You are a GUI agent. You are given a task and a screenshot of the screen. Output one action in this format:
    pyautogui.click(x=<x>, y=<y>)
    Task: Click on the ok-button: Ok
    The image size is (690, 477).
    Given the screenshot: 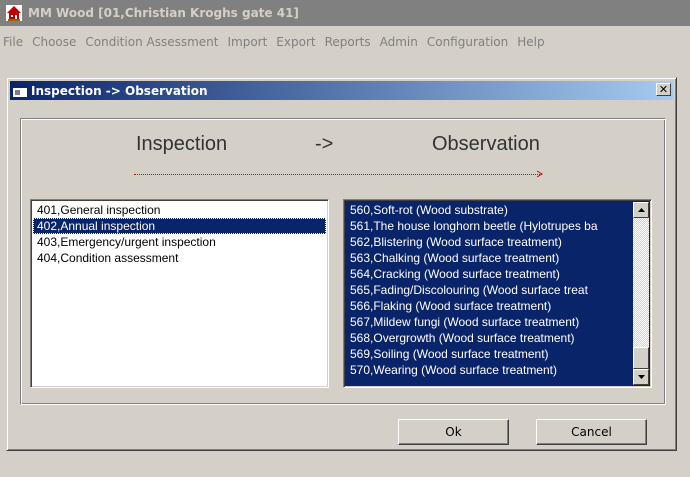 What is the action you would take?
    pyautogui.click(x=453, y=432)
    